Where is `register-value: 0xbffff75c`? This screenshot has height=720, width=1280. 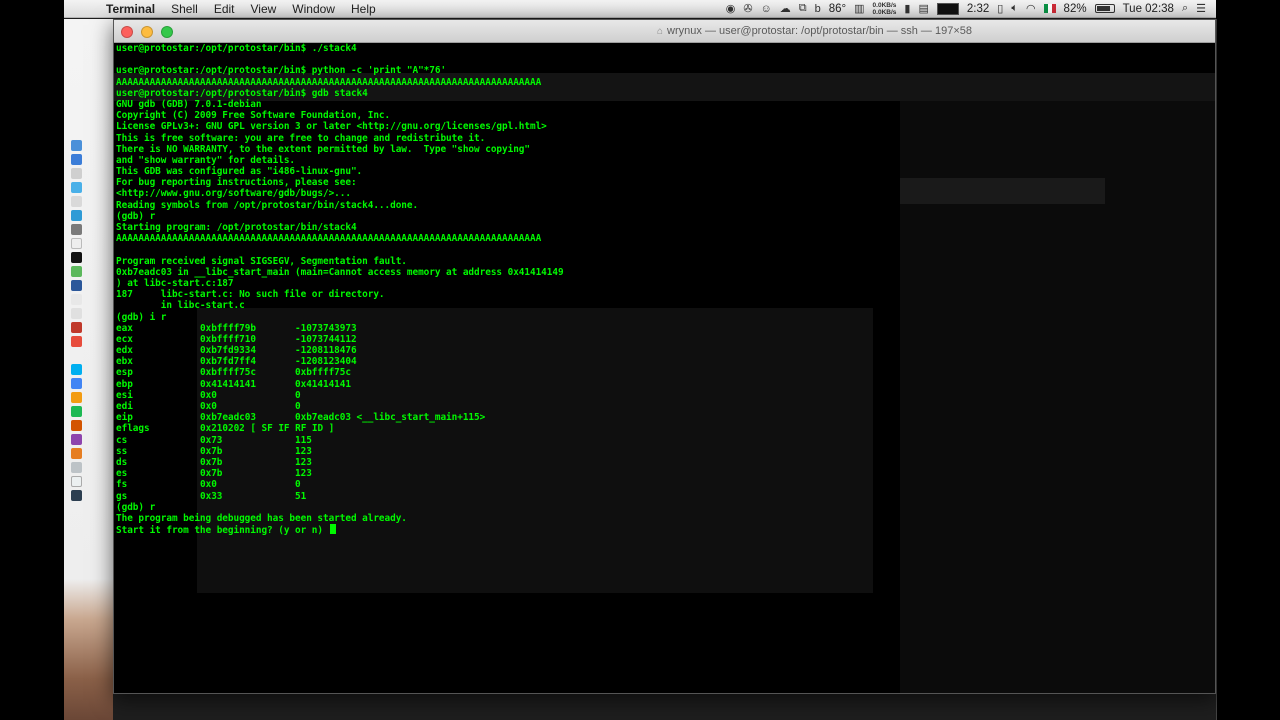 register-value: 0xbffff75c is located at coordinates (323, 373).